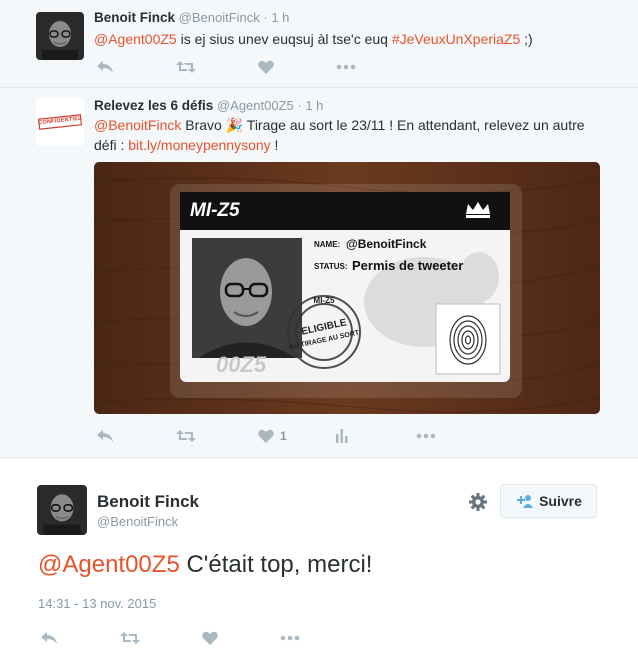  Describe the element at coordinates (408, 265) in the screenshot. I see `card-status-value: Permis de tweeter` at that location.